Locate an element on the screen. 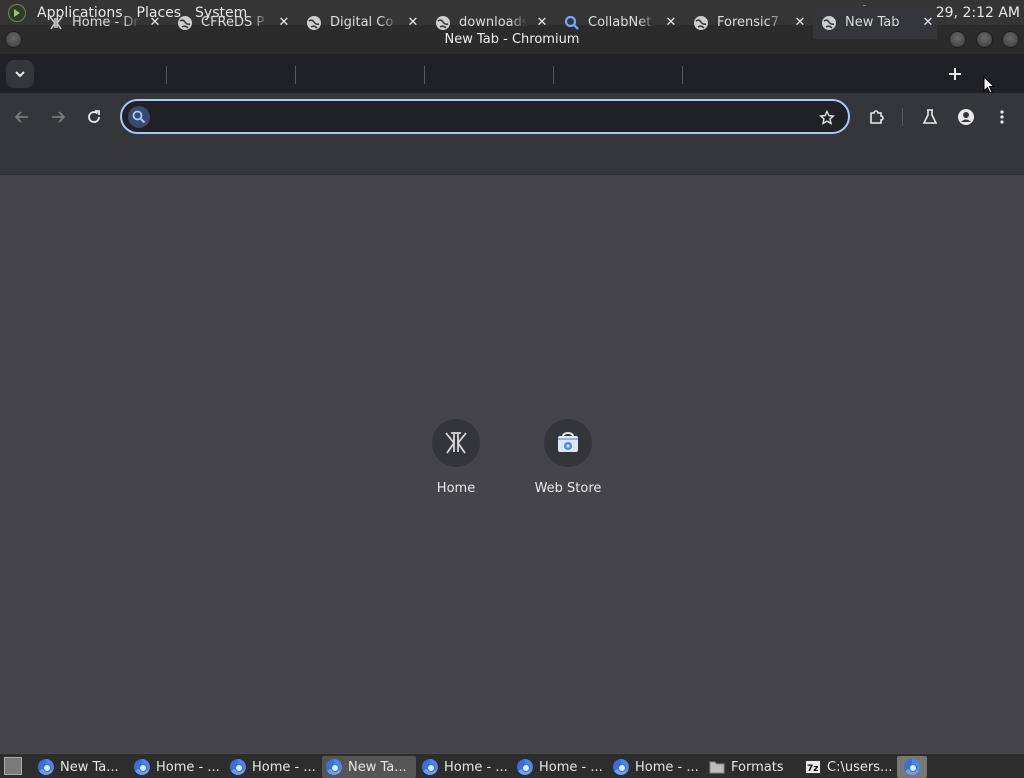 The height and width of the screenshot is (778, 1024). taskbar-tray-chromium is located at coordinates (912, 767).